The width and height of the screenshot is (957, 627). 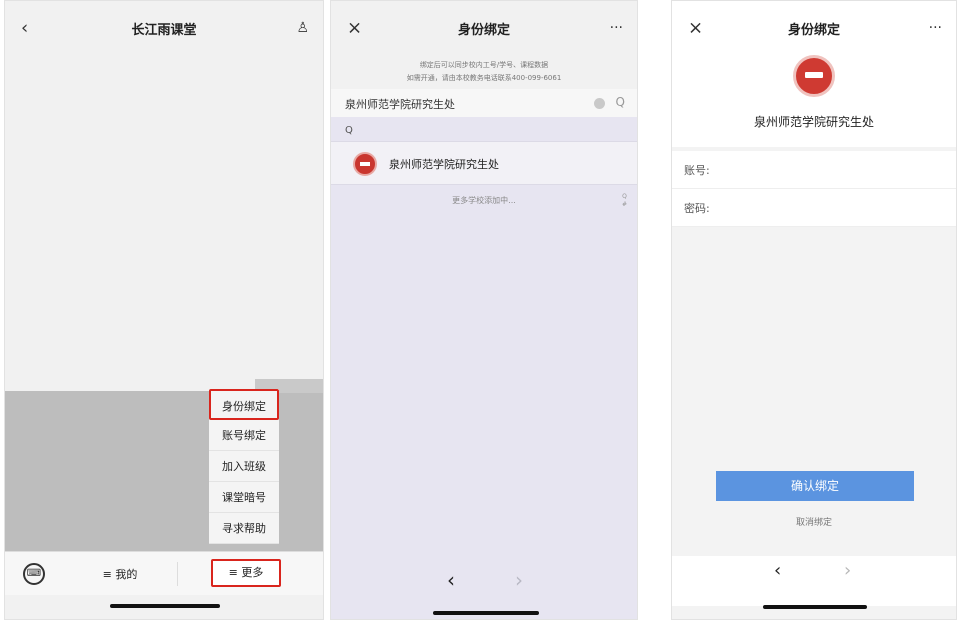 What do you see at coordinates (244, 497) in the screenshot?
I see `menu-item-class-code: 课堂暗号` at bounding box center [244, 497].